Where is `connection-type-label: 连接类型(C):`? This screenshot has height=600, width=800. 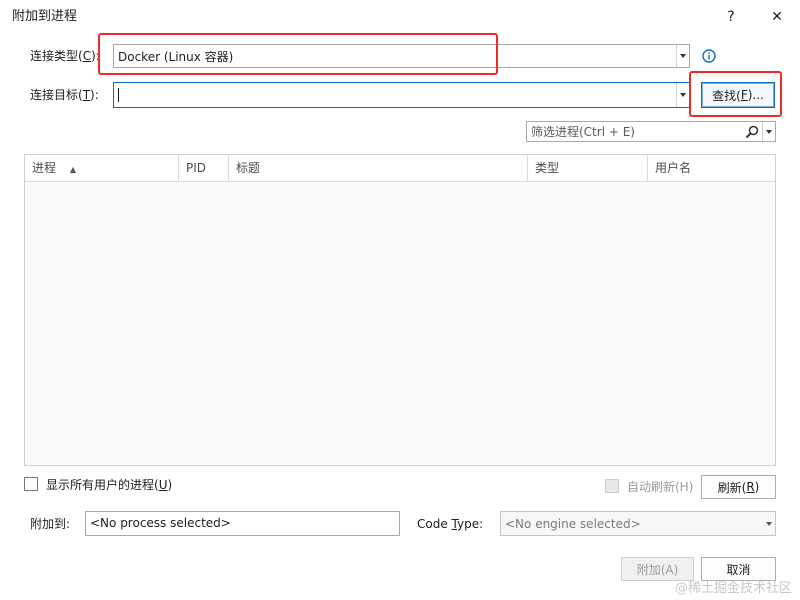 connection-type-label: 连接类型(C): is located at coordinates (65, 56).